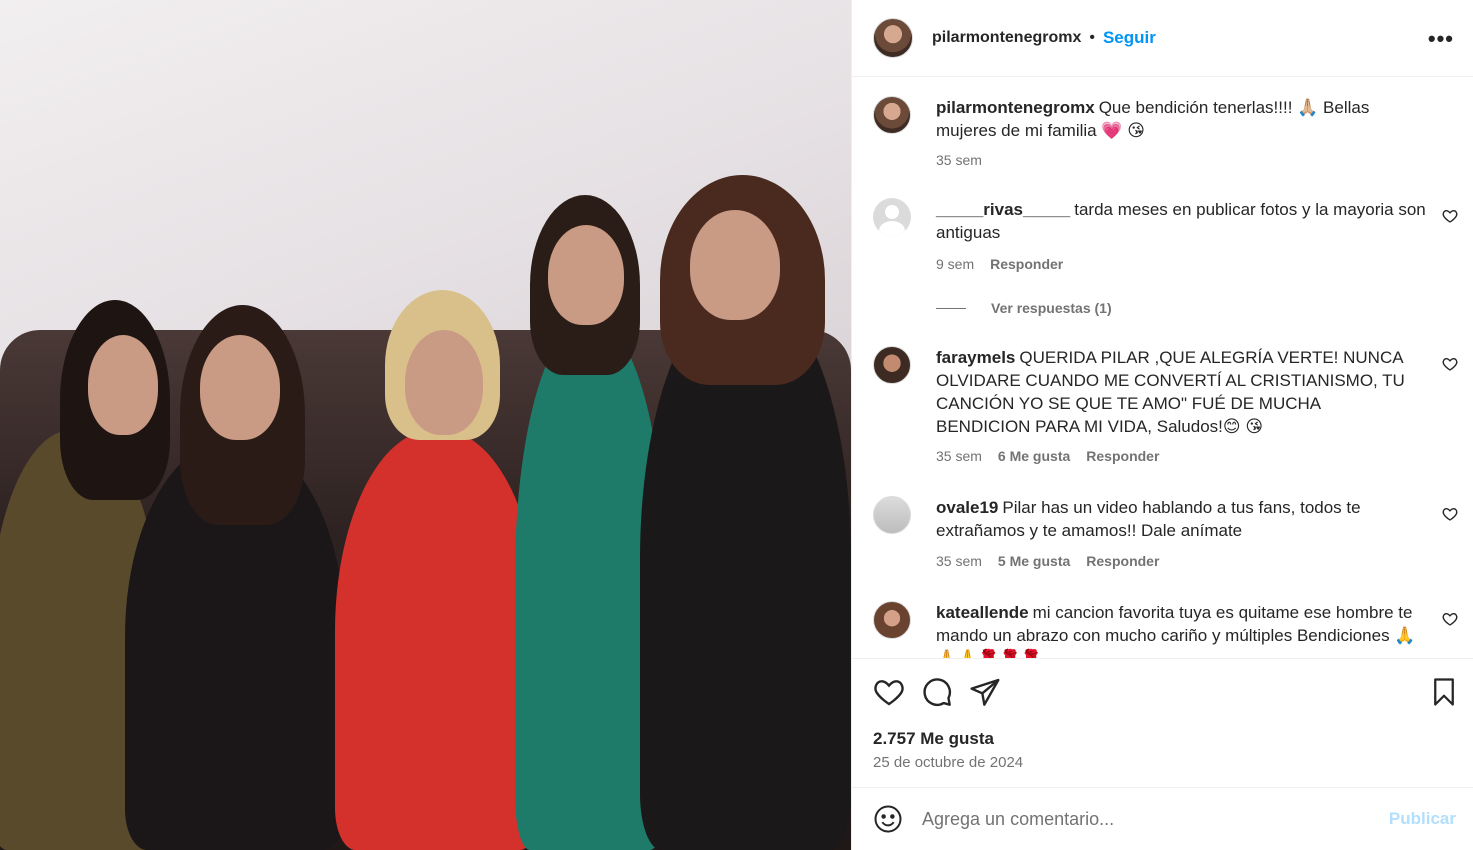  Describe the element at coordinates (985, 692) in the screenshot. I see `share-paper-plane-icon` at that location.